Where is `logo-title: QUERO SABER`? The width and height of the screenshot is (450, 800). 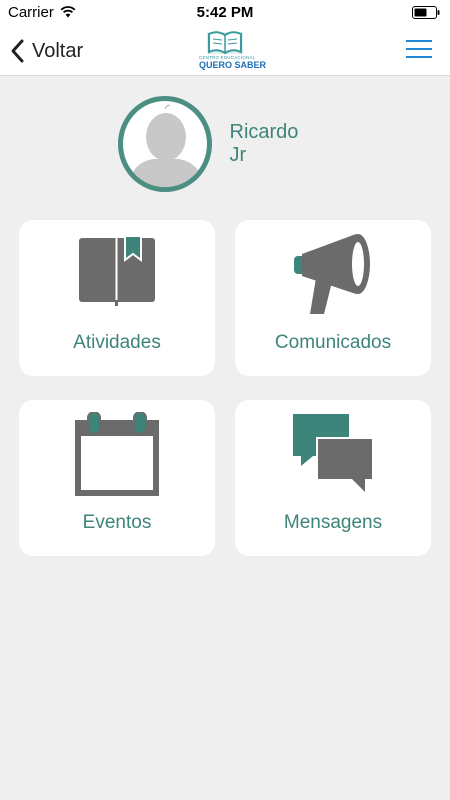 logo-title: QUERO SABER is located at coordinates (233, 65).